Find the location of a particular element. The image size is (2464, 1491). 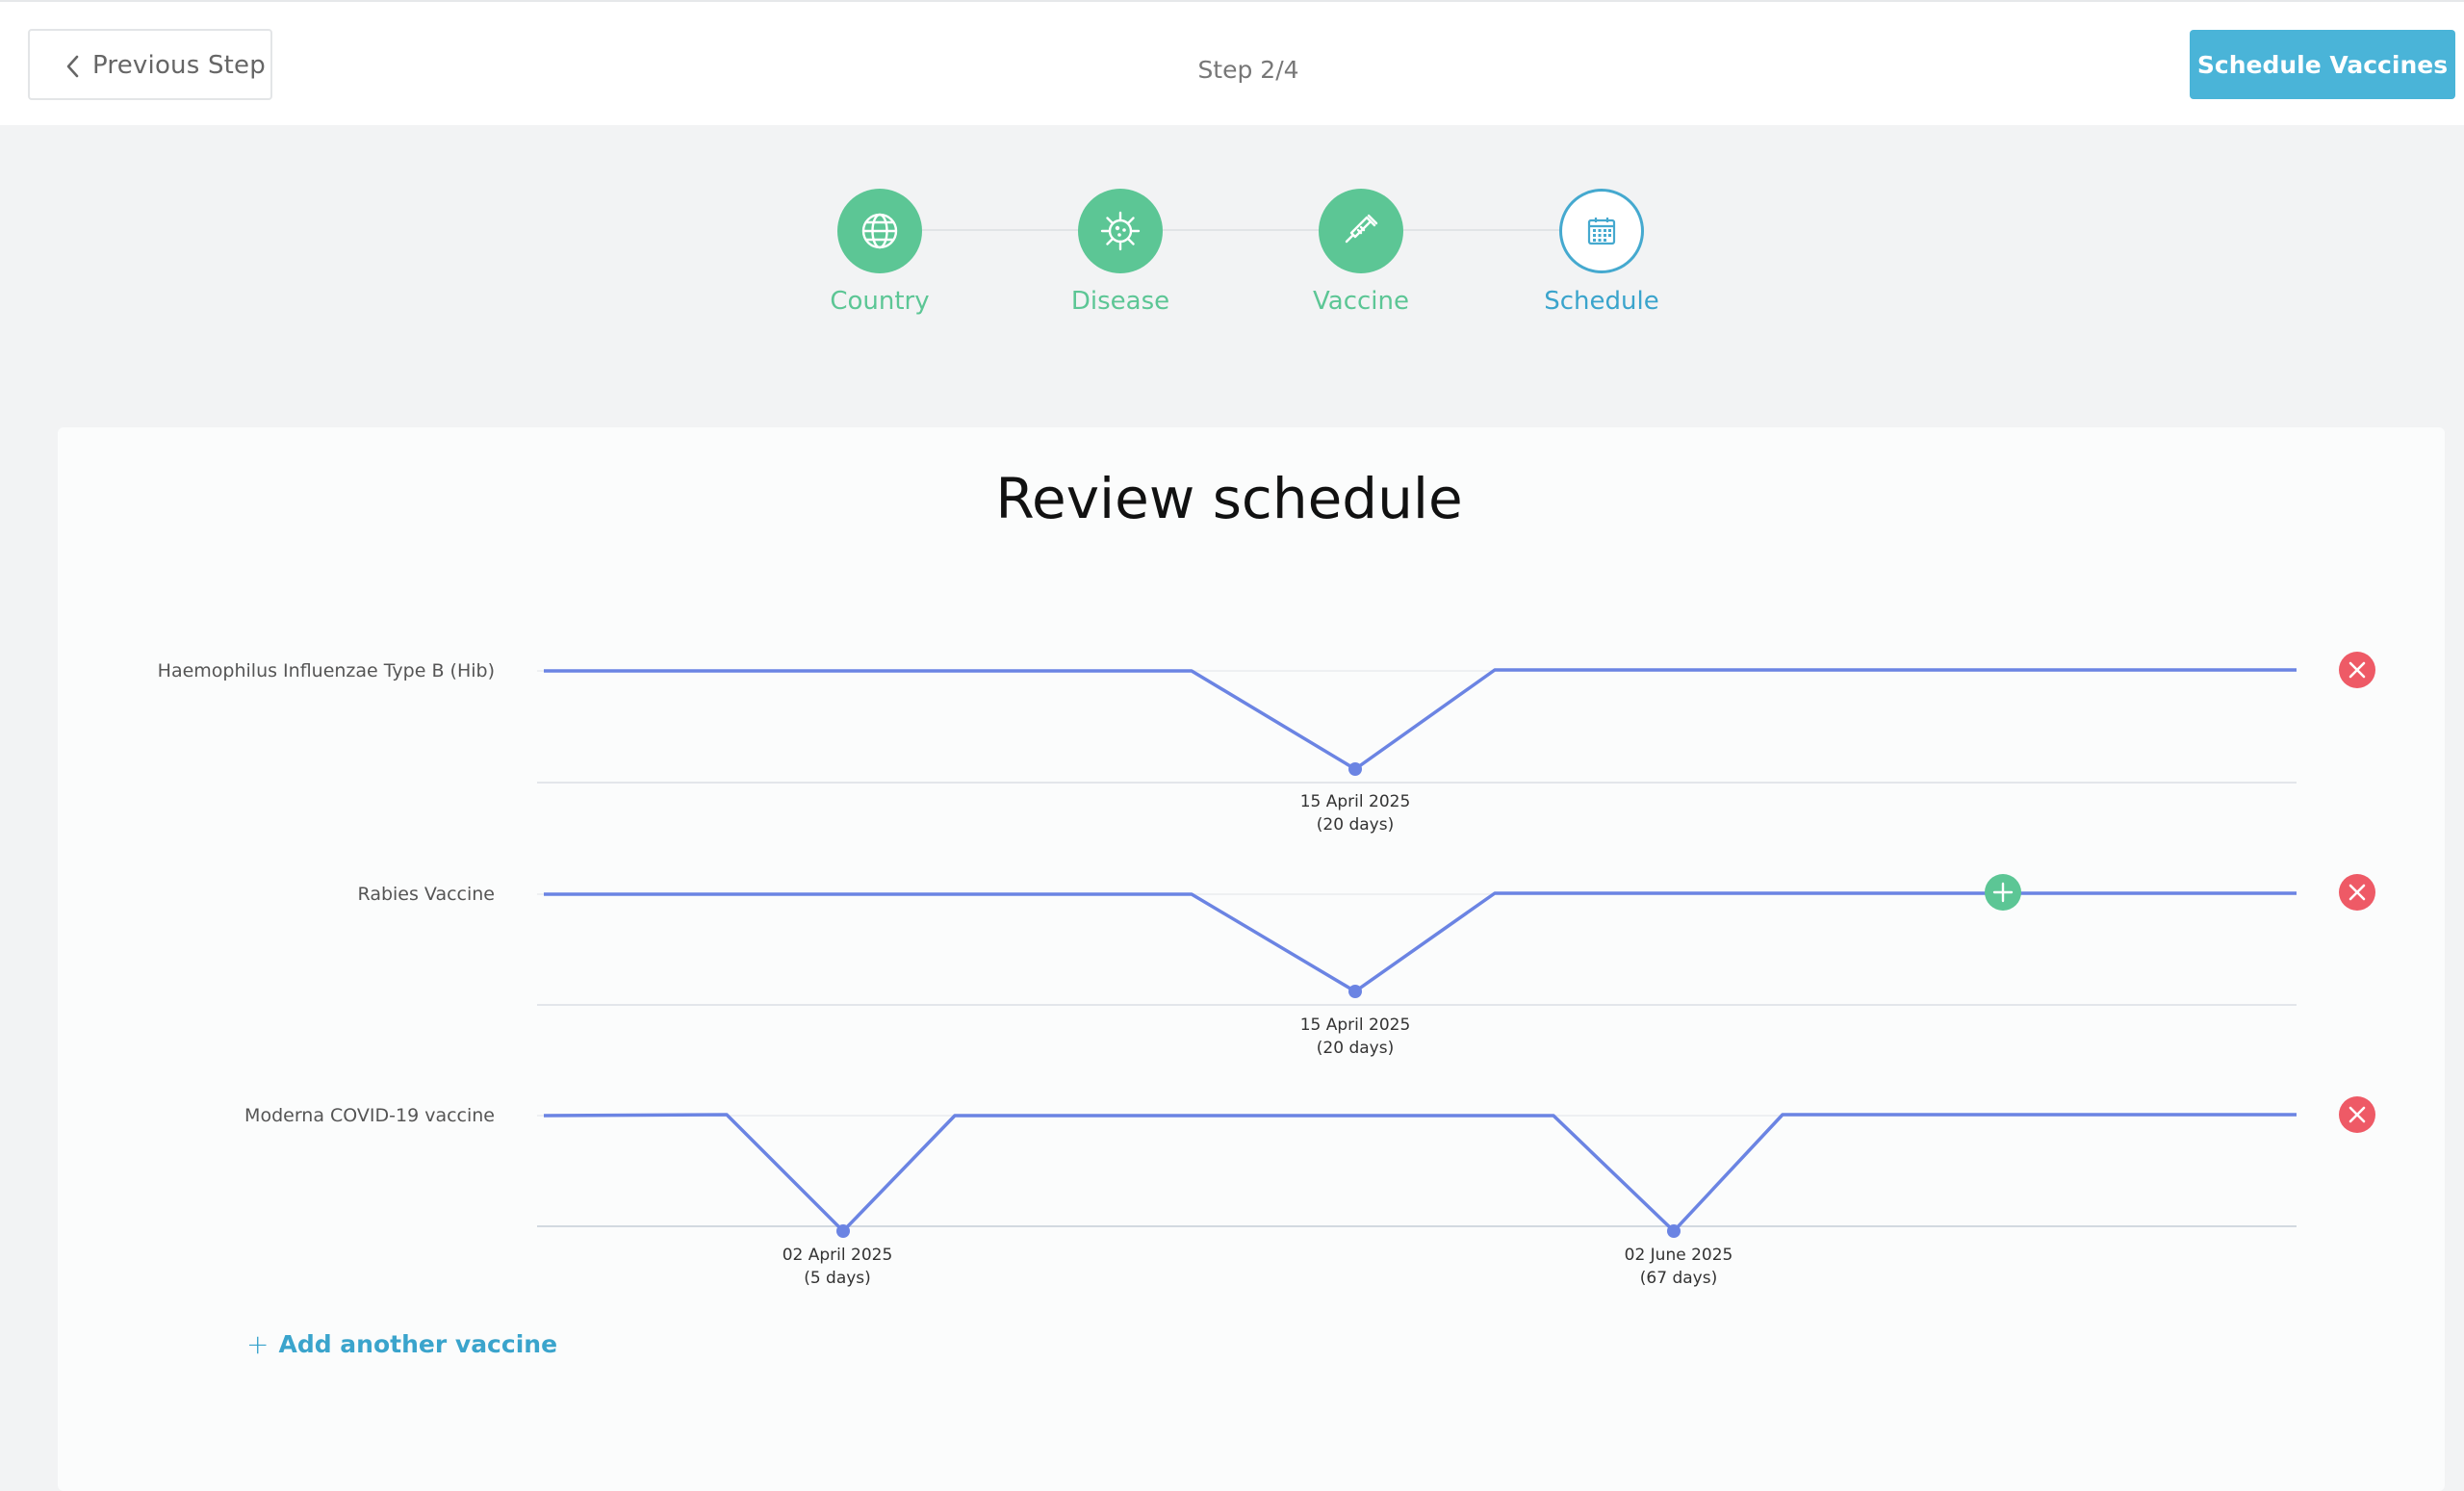

dose-date-label: 02 June 2025 is located at coordinates (1679, 1255).